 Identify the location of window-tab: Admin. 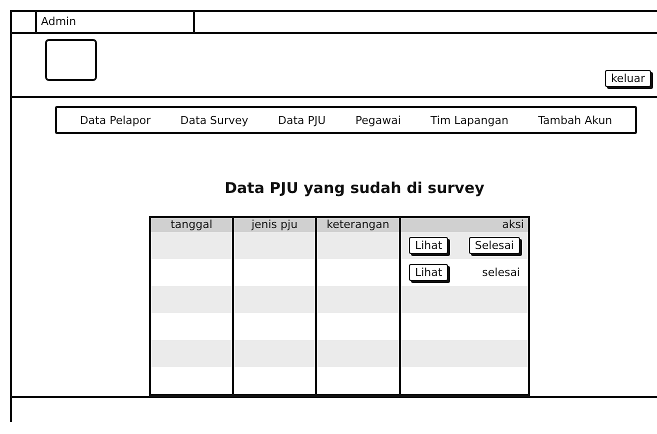
(115, 22).